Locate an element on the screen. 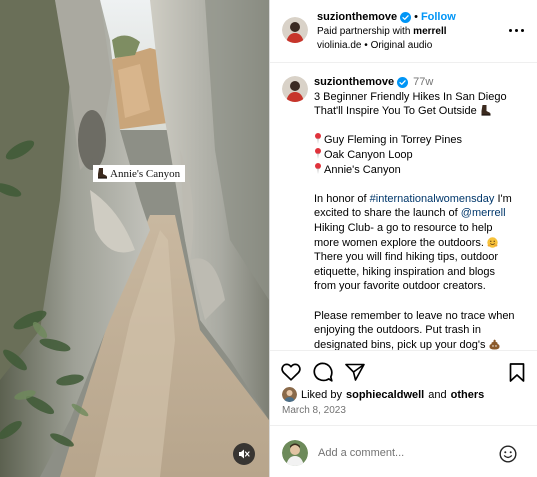 The height and width of the screenshot is (477, 537). partnership-prefix: Paid partnership with is located at coordinates (364, 31).